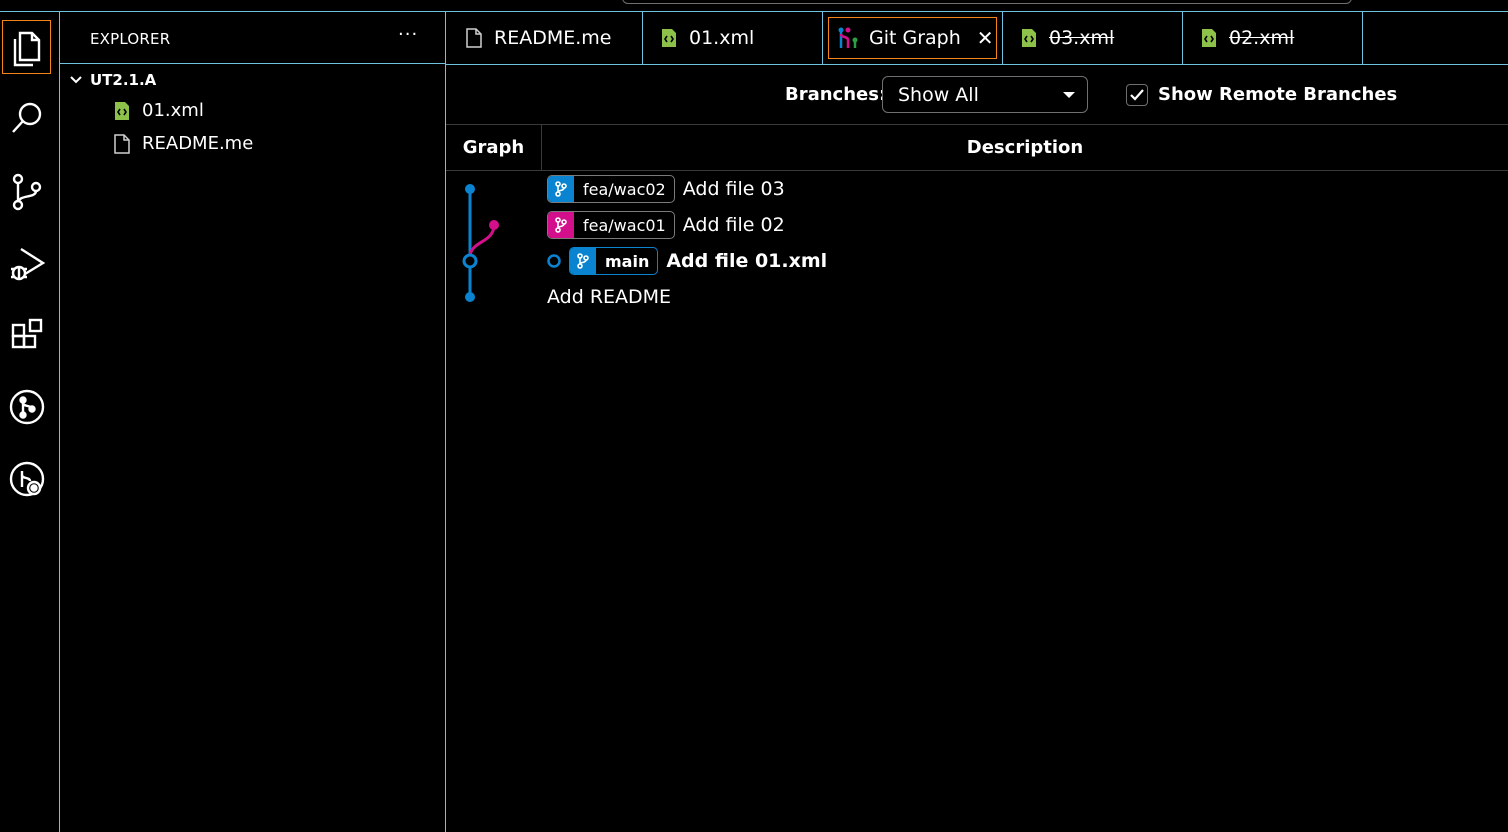 The height and width of the screenshot is (832, 1508). I want to click on tab-label: 03.xml, so click(1082, 38).